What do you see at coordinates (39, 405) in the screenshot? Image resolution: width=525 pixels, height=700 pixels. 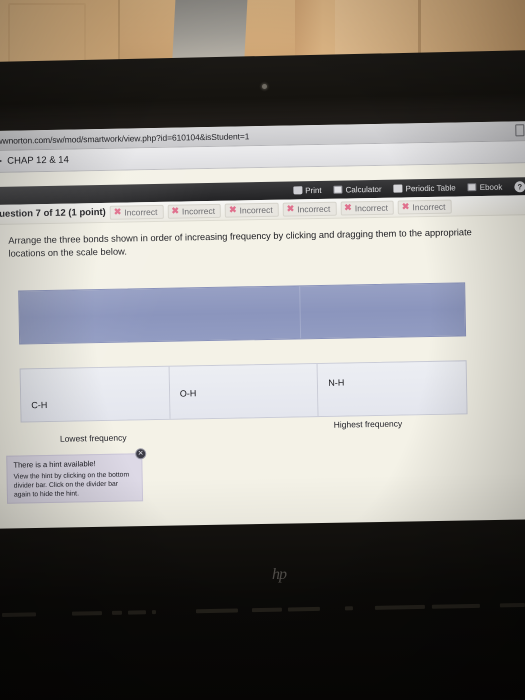 I see `bond-label: C-H` at bounding box center [39, 405].